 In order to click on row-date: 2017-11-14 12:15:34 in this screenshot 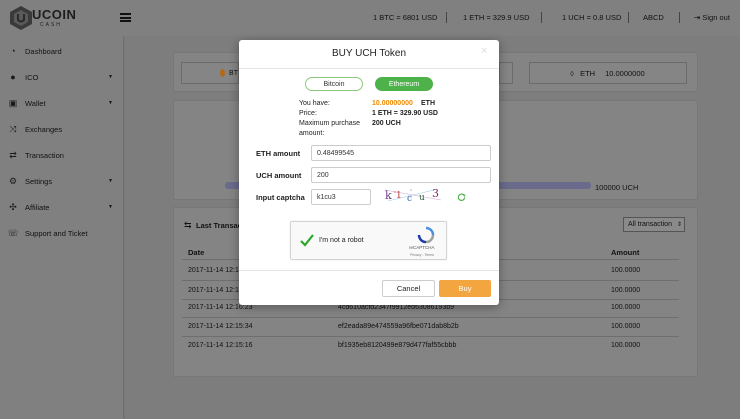, I will do `click(220, 326)`.